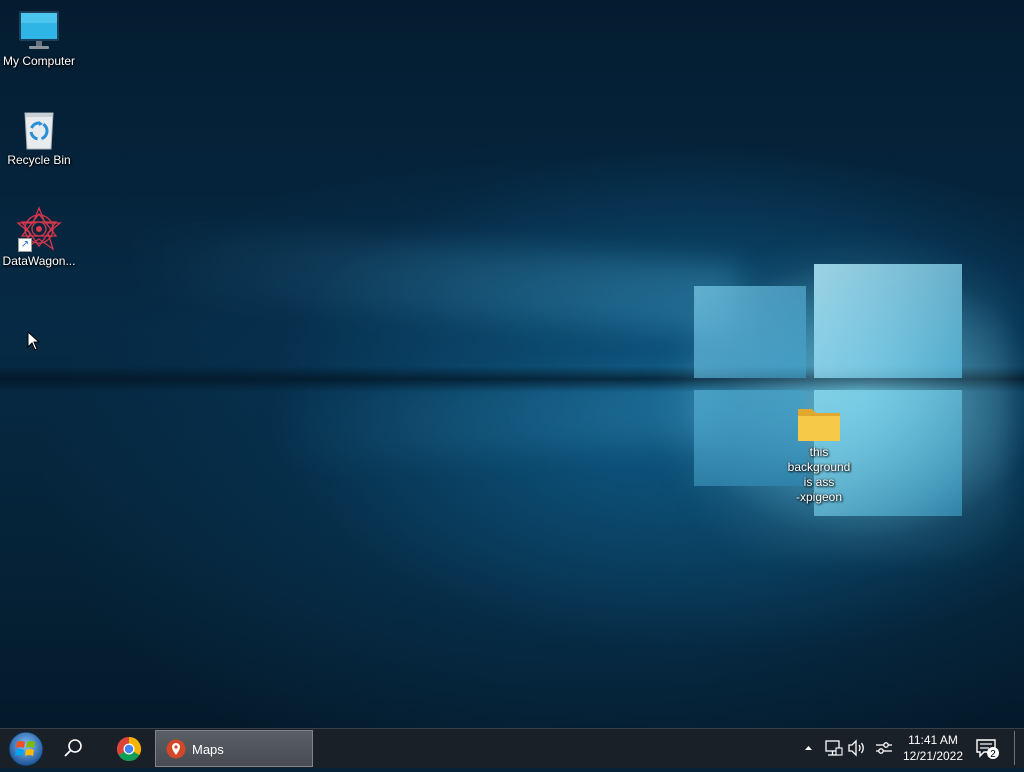 This screenshot has height=772, width=1024. What do you see at coordinates (993, 754) in the screenshot?
I see `notification-count: 2` at bounding box center [993, 754].